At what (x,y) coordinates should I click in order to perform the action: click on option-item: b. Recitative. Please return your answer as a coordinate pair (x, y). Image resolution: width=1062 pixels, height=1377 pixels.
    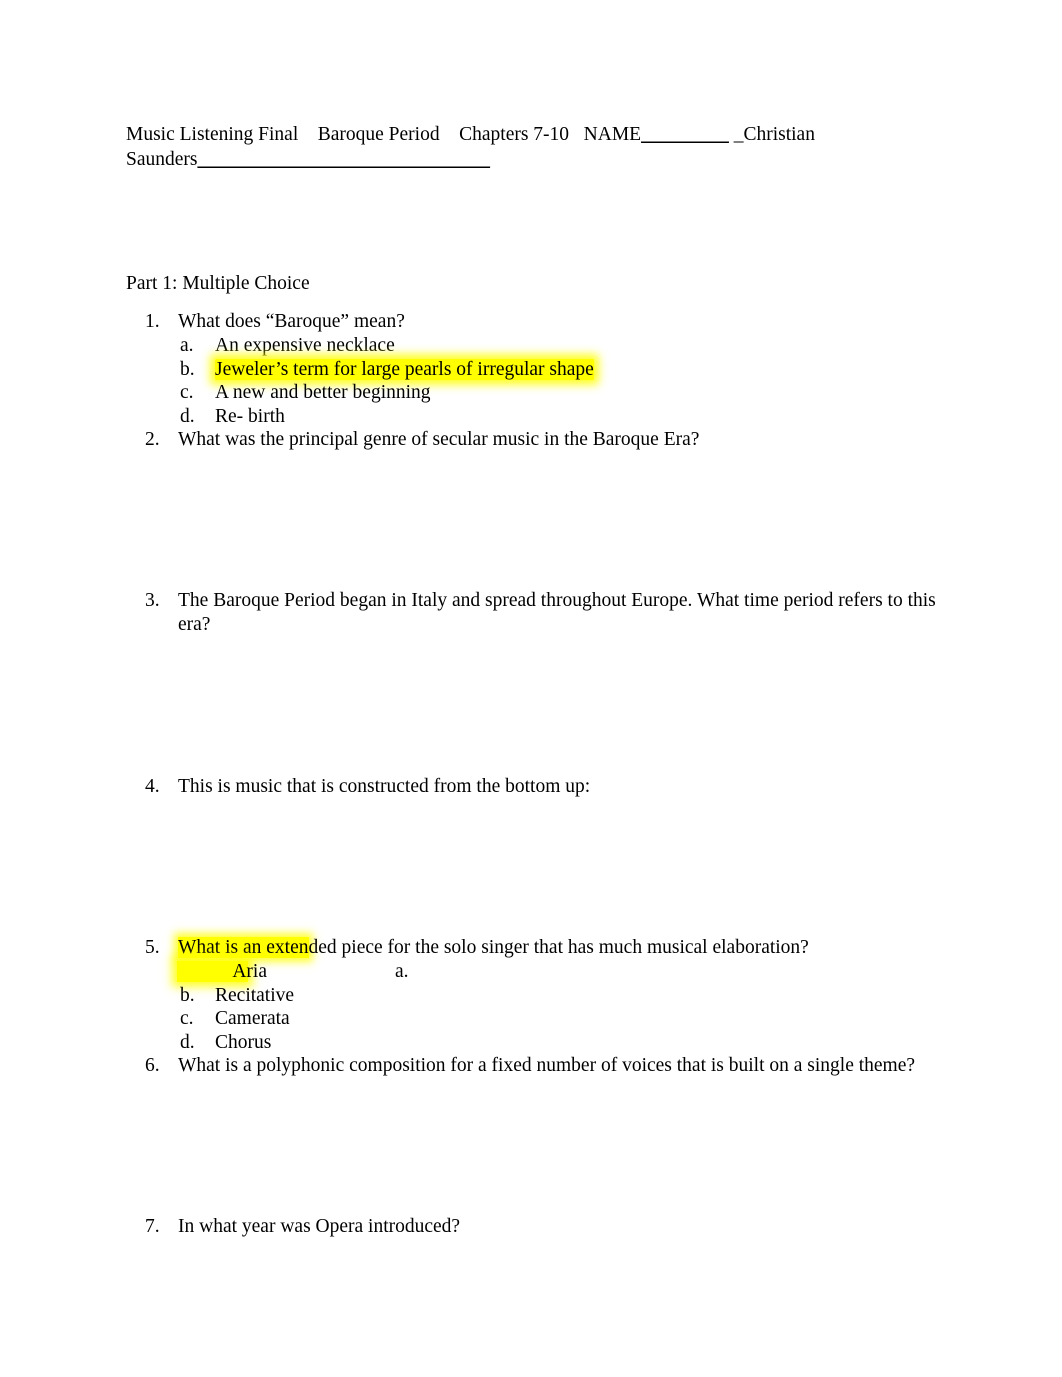
    Looking at the image, I should click on (531, 996).